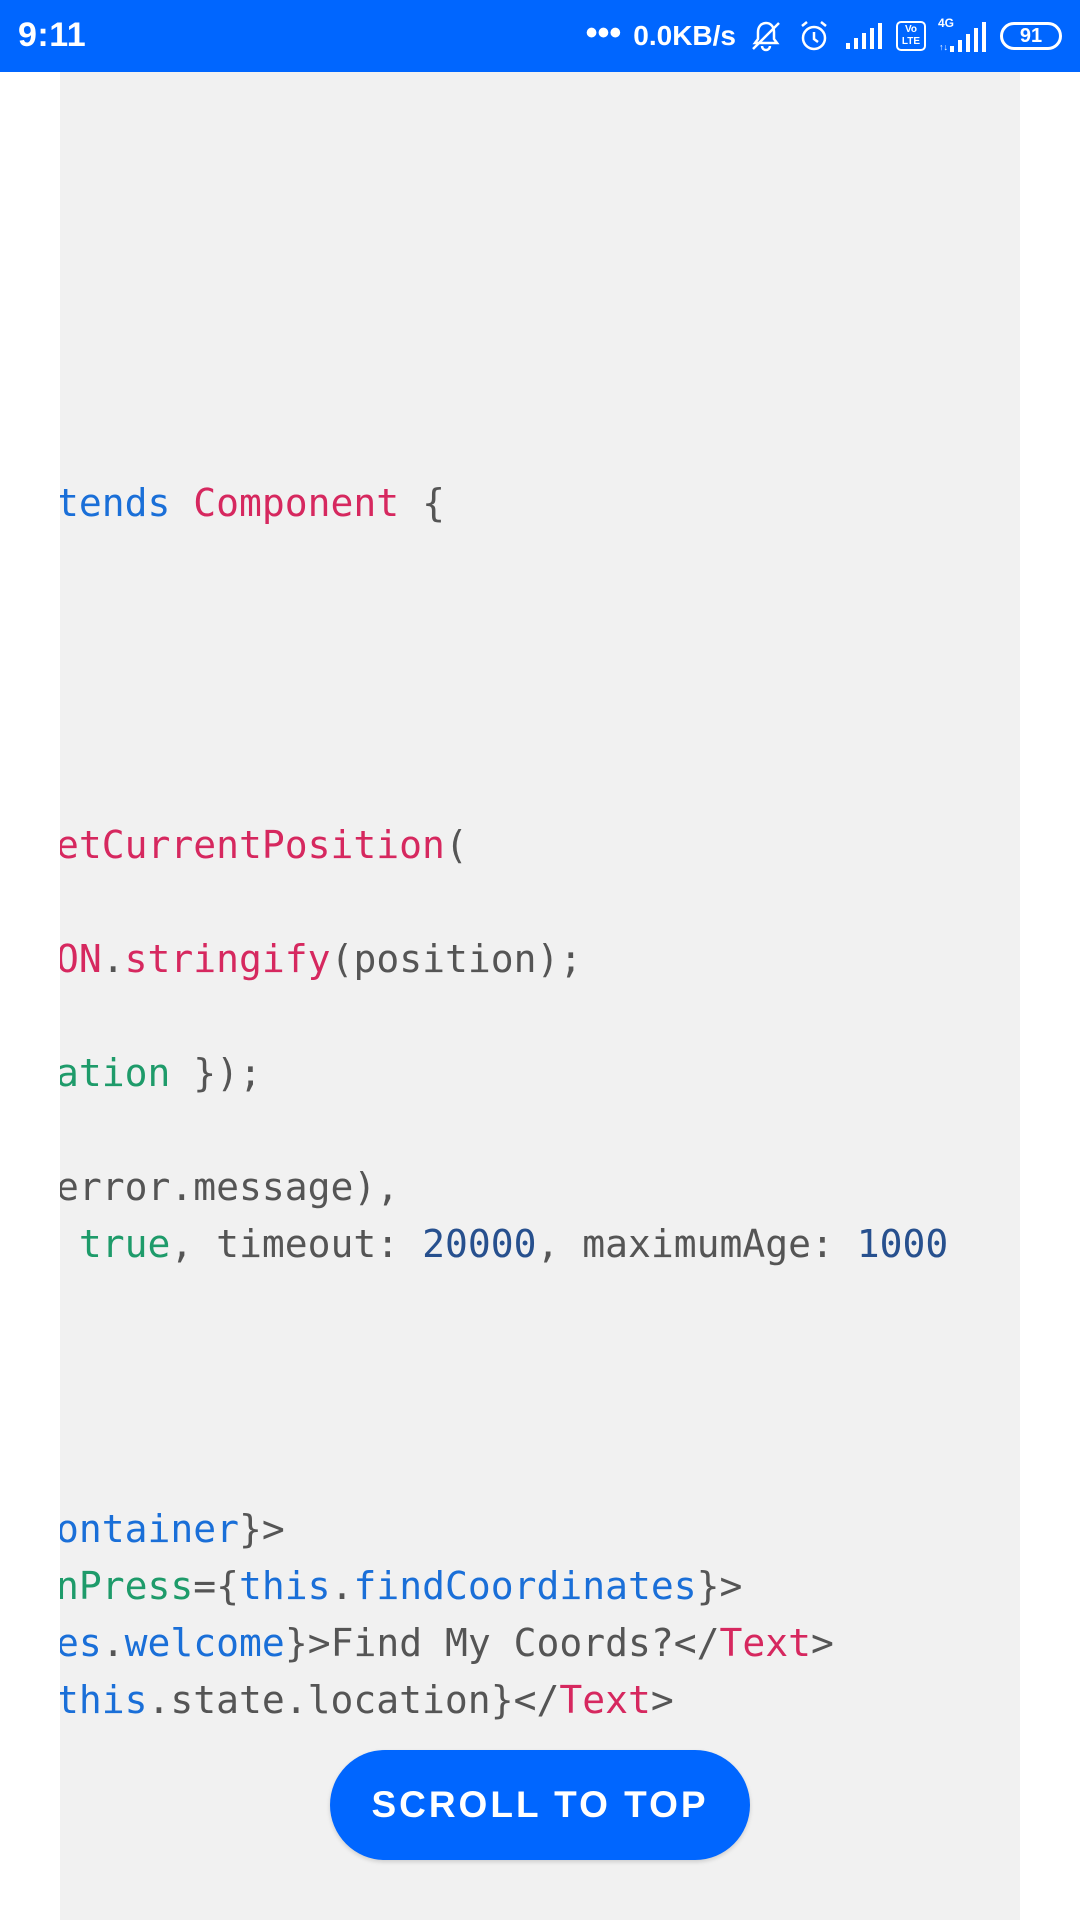  I want to click on code-token: welcome, so click(204, 1643).